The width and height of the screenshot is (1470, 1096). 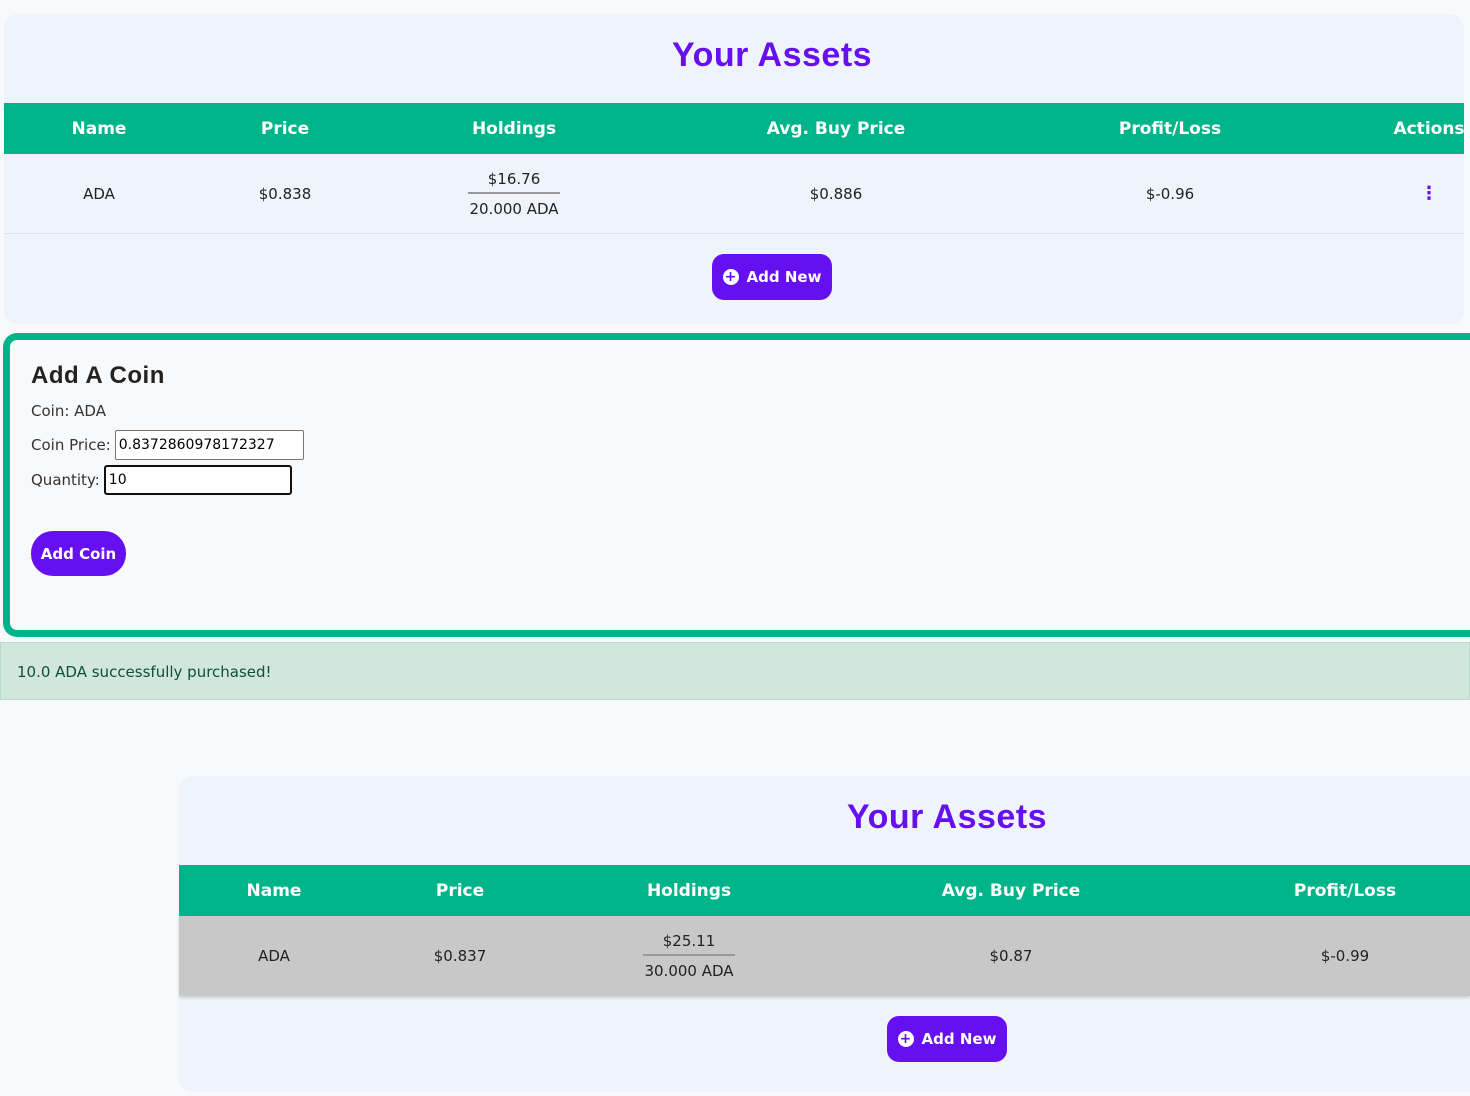 I want to click on holdings-value: $25.11, so click(x=689, y=944).